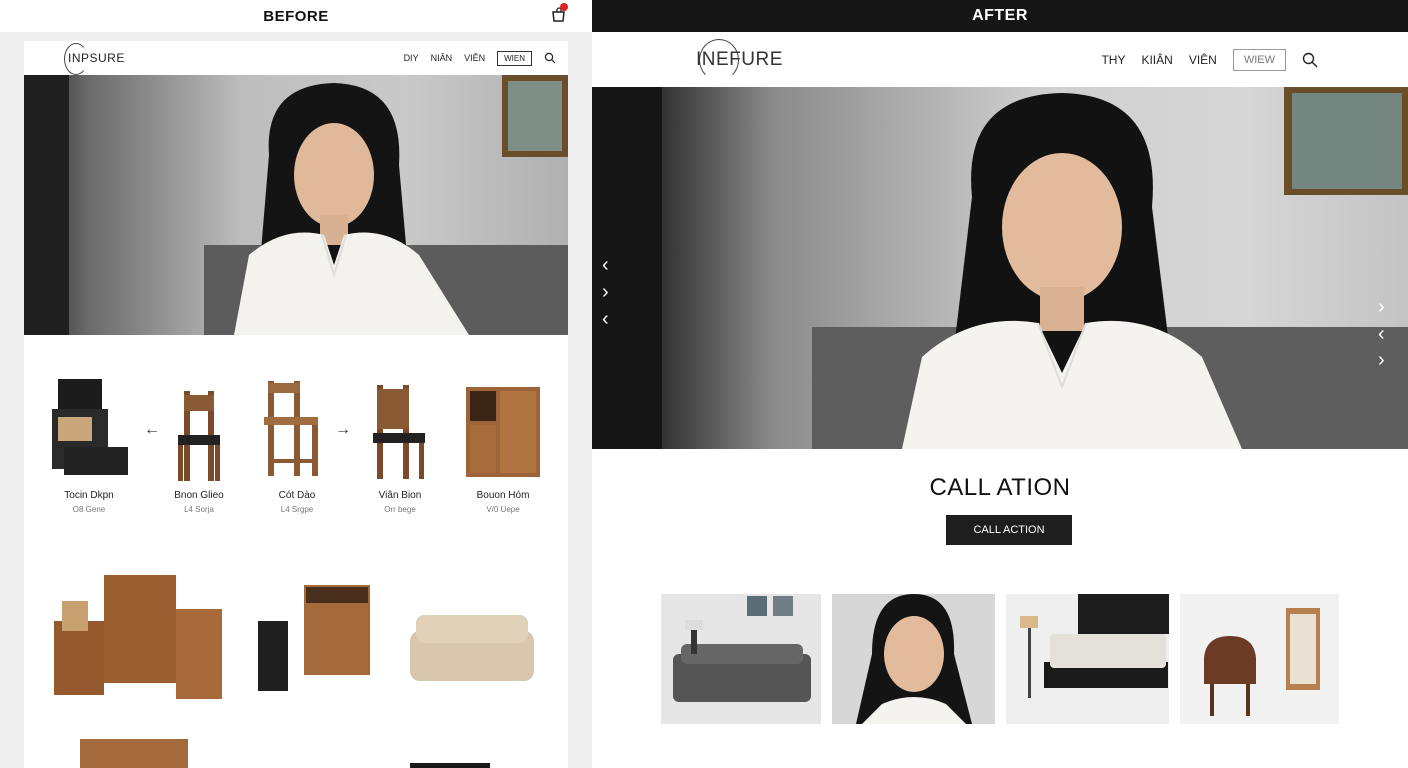  Describe the element at coordinates (296, 58) in the screenshot. I see `before-navbar: INPSURE DIY NIÂN VIÊN WIEN` at that location.